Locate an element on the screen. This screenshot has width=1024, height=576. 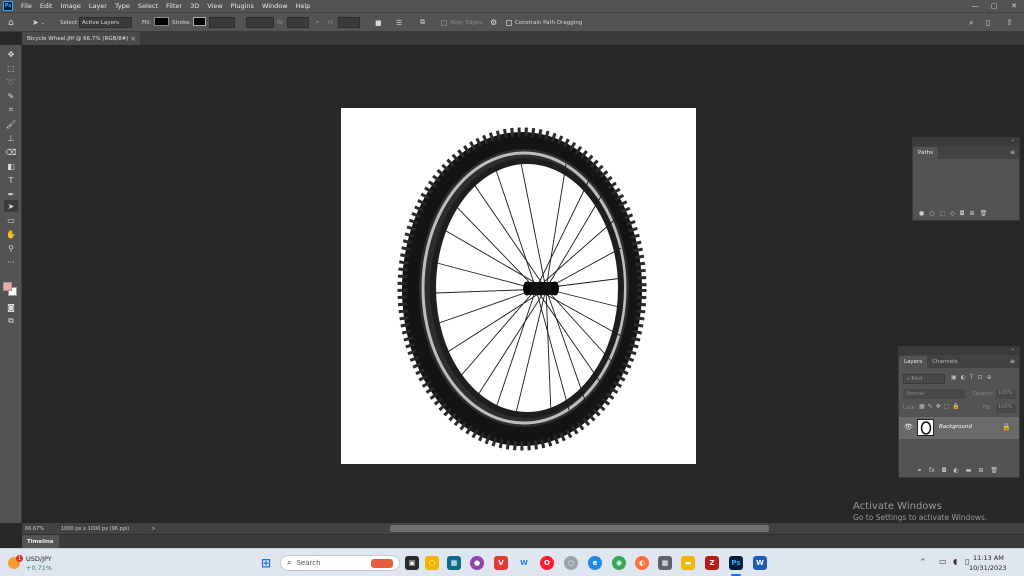
rectangle-tool-icon: ▭ is located at coordinates (11, 220).